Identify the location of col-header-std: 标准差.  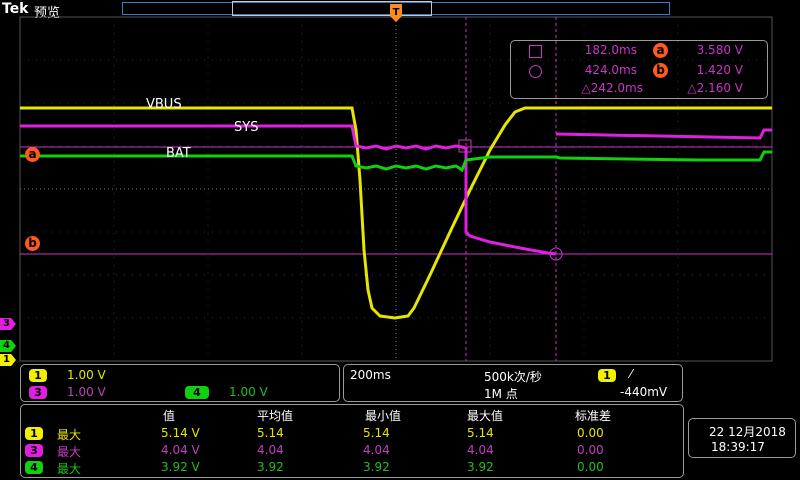
(593, 416).